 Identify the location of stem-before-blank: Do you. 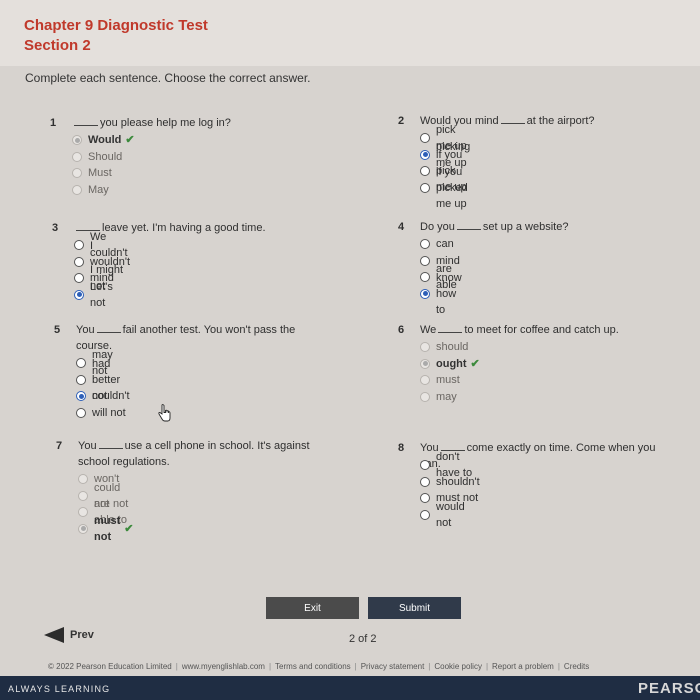
(437, 227).